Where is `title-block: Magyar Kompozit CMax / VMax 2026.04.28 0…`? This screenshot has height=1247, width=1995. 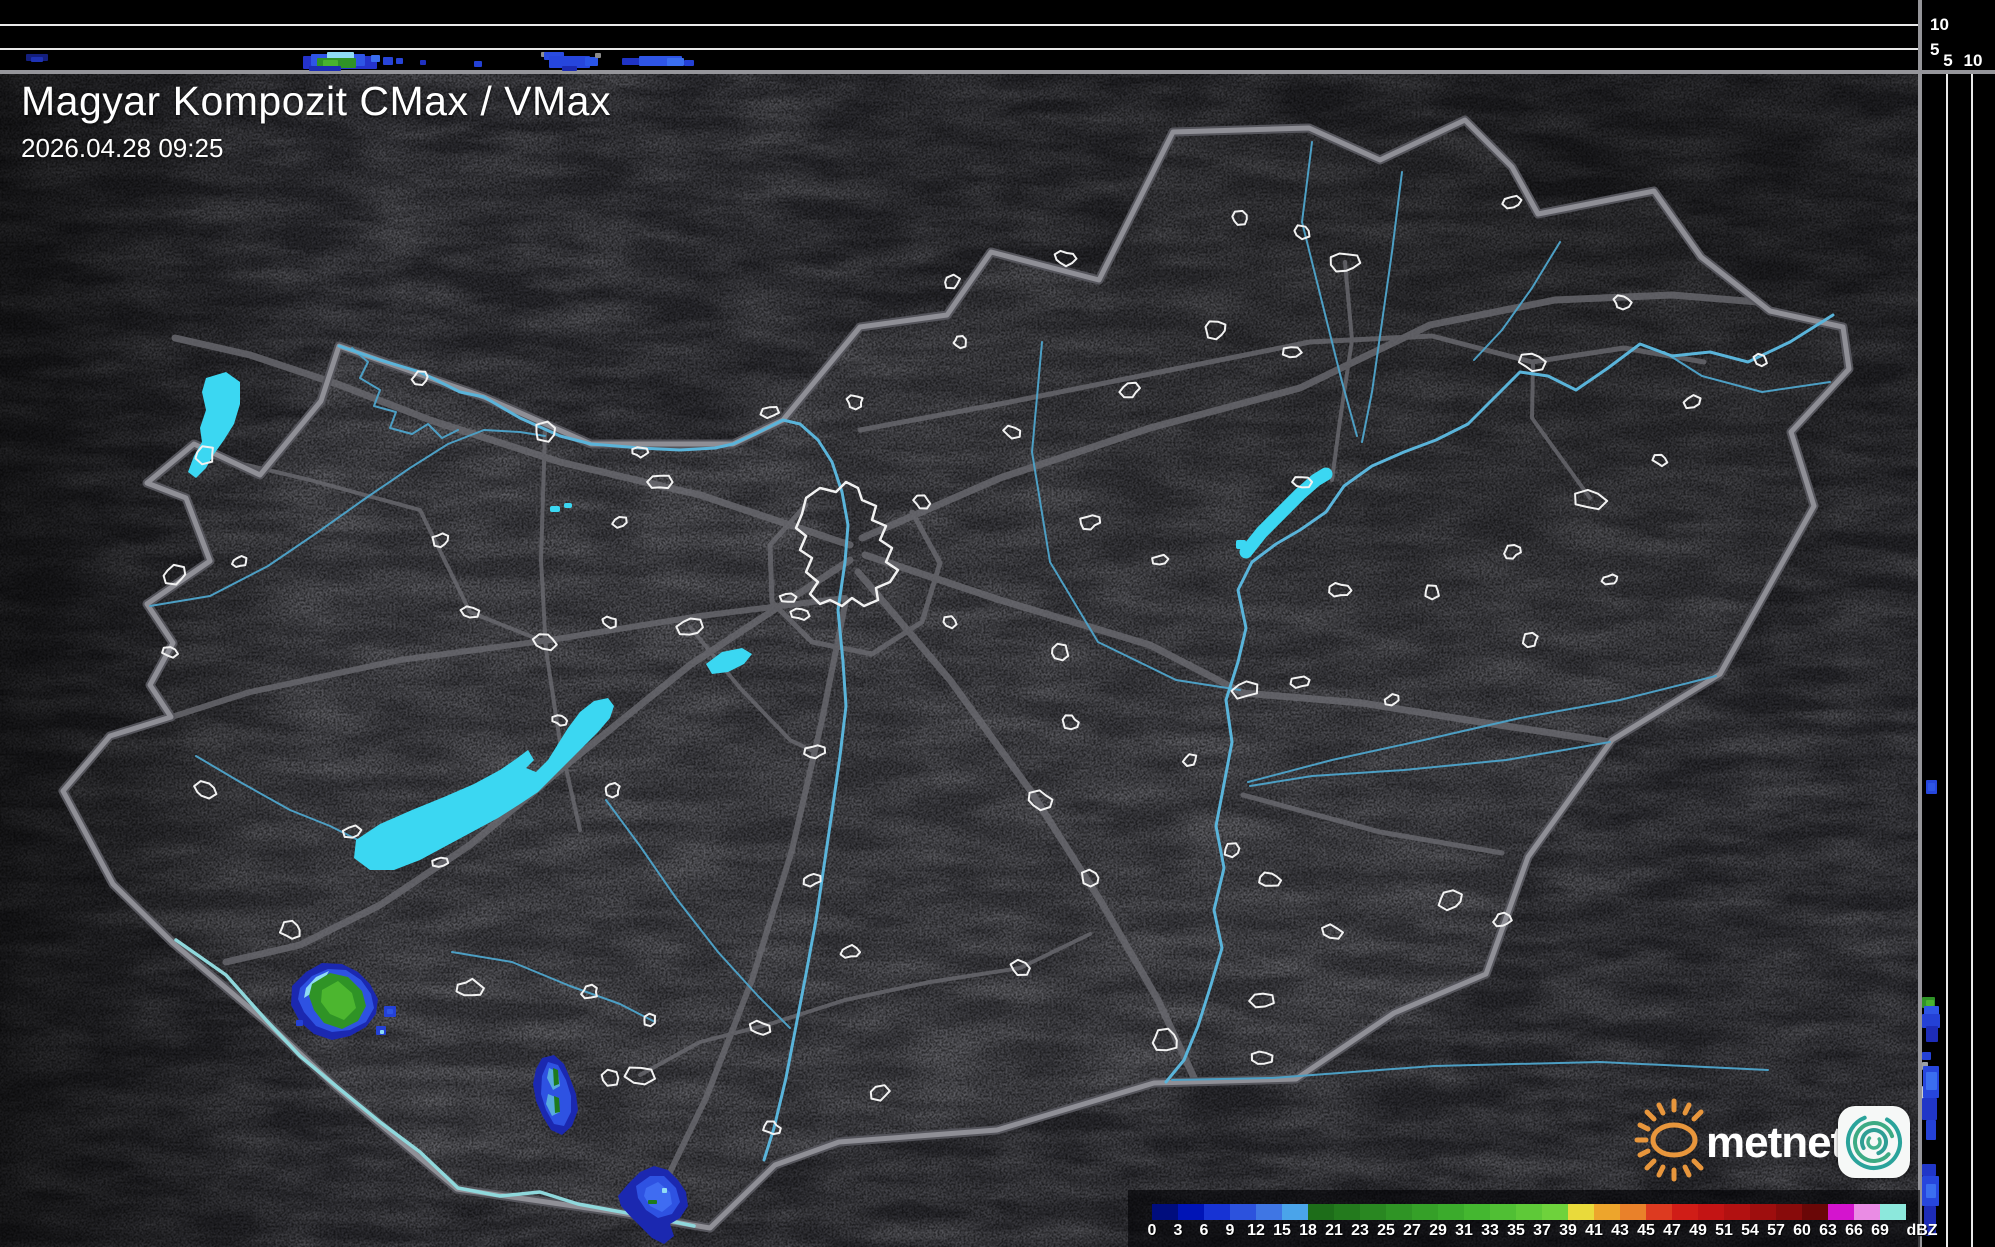
title-block: Magyar Kompozit CMax / VMax 2026.04.28 0… is located at coordinates (316, 121).